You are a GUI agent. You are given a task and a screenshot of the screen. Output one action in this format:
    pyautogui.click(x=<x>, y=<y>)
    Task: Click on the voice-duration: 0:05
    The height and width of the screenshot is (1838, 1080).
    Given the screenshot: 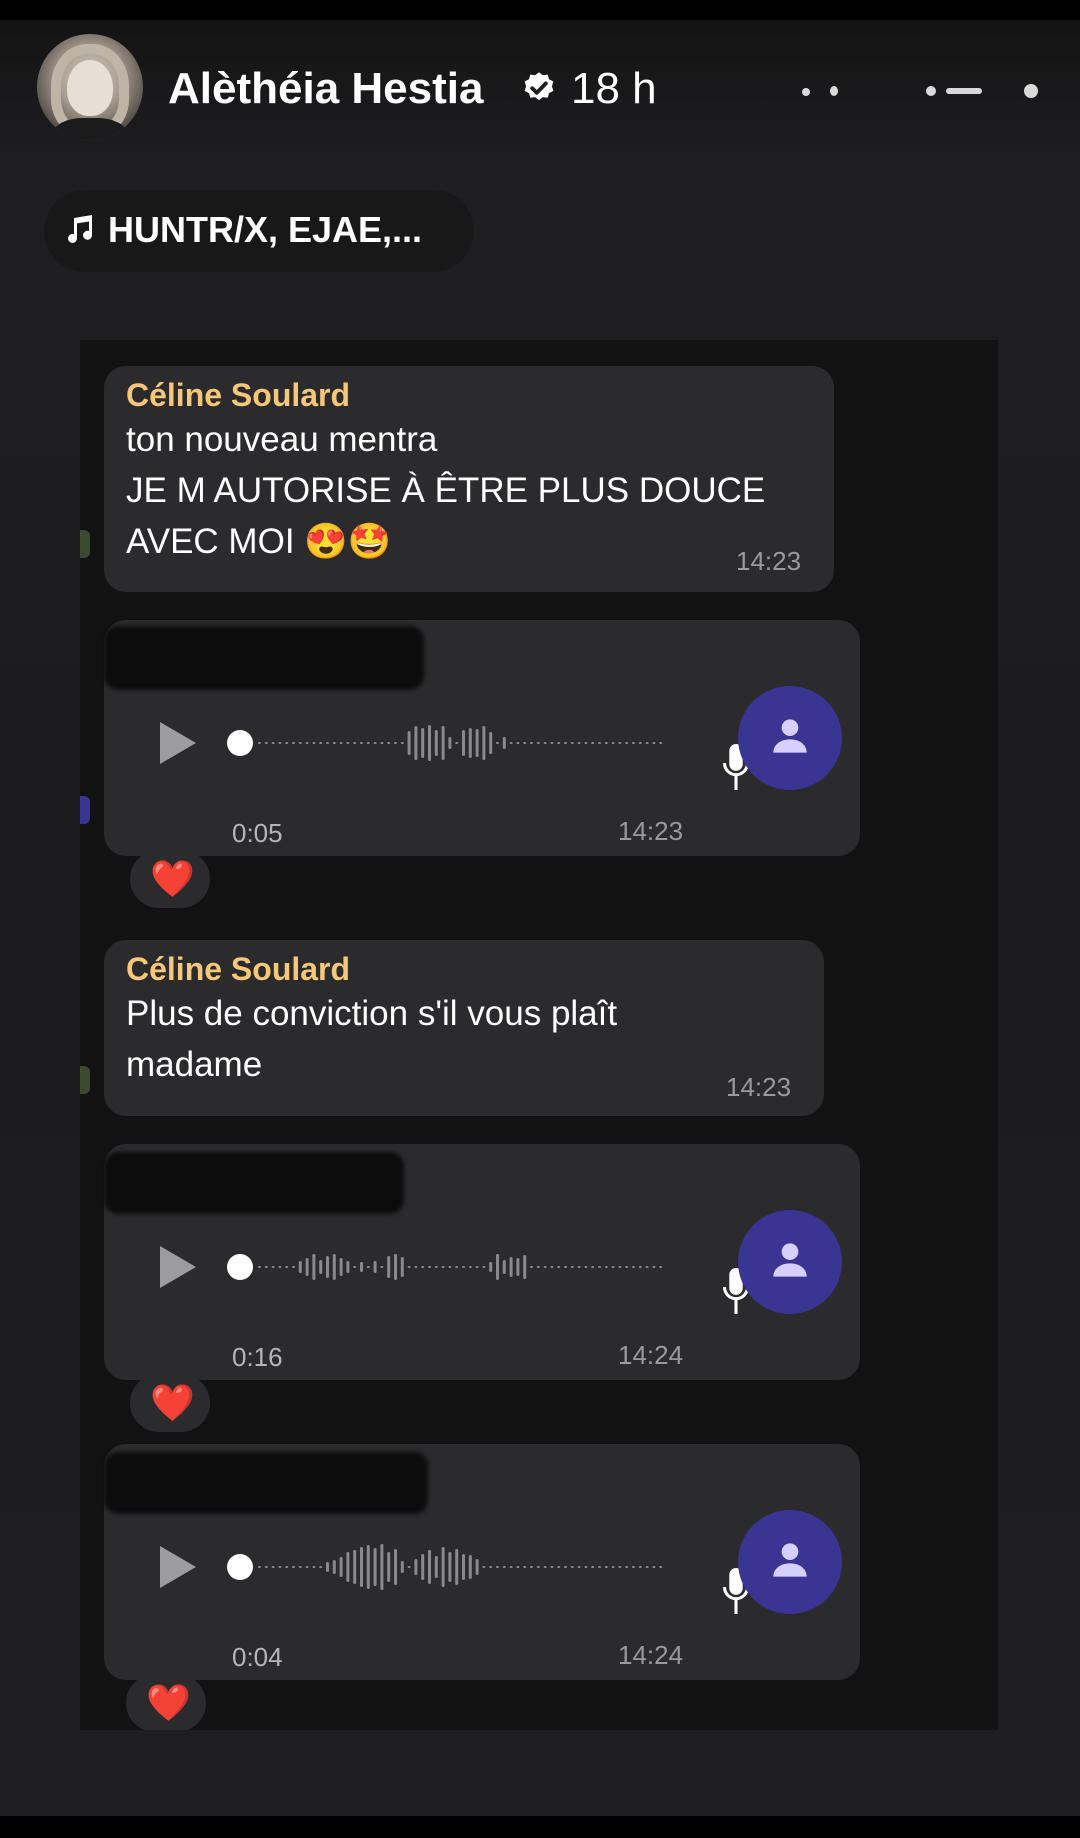 What is the action you would take?
    pyautogui.click(x=257, y=833)
    